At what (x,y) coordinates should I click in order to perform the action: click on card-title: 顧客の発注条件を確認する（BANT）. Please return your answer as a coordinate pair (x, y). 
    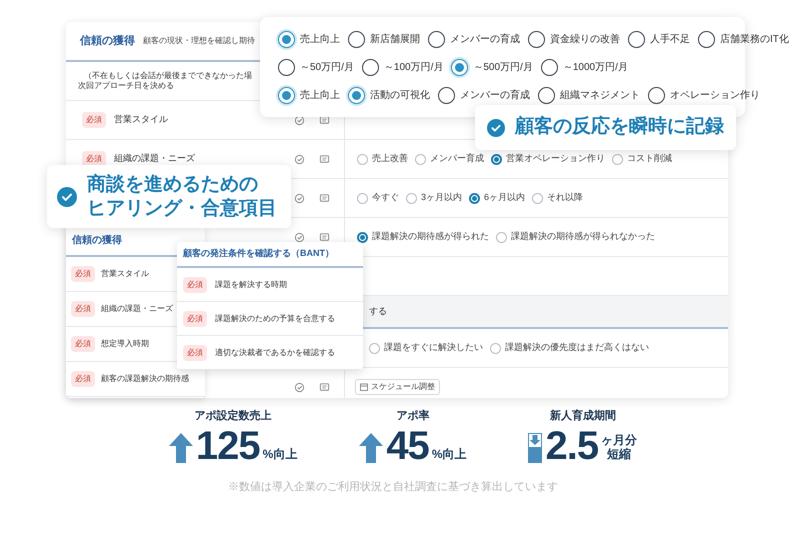
    Looking at the image, I should click on (258, 253).